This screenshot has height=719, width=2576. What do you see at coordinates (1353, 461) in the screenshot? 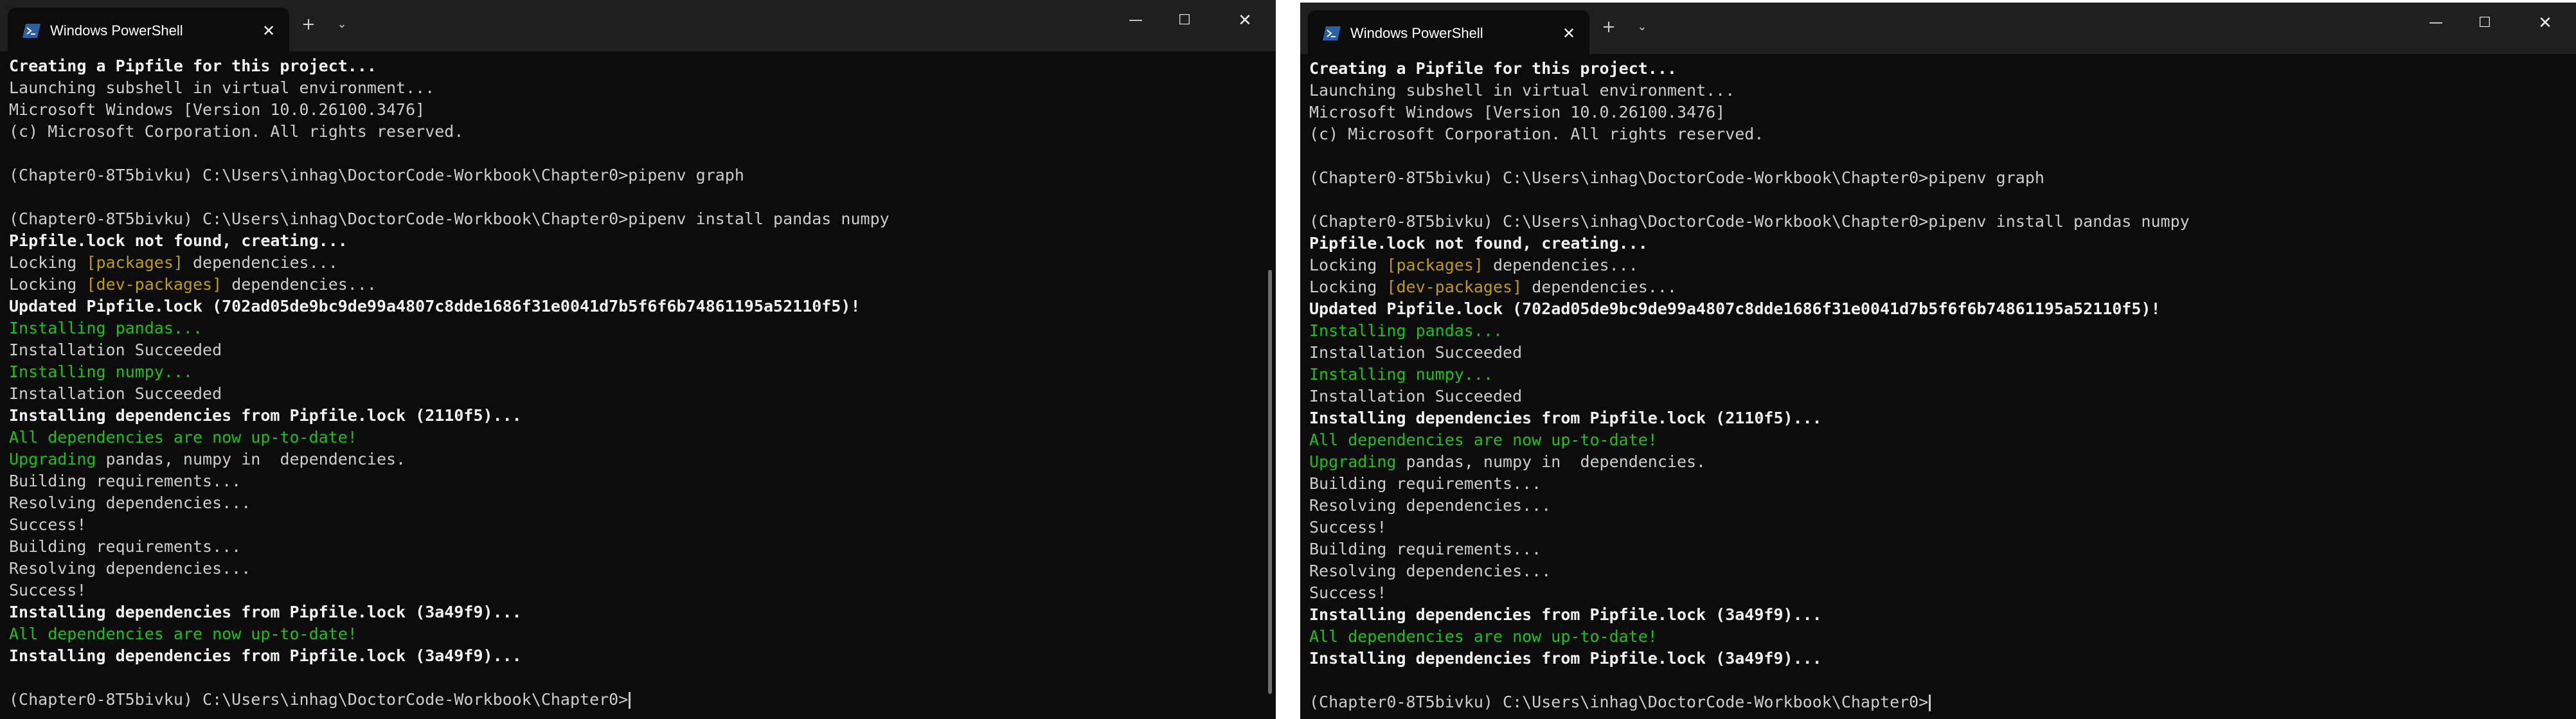
I see `upgrading-label: Upgrading` at bounding box center [1353, 461].